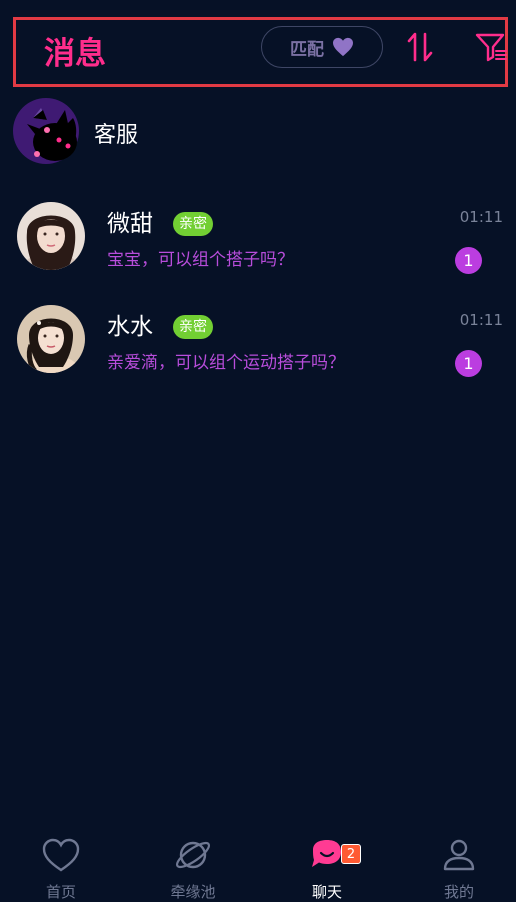  I want to click on match-button: 匹配, so click(322, 47).